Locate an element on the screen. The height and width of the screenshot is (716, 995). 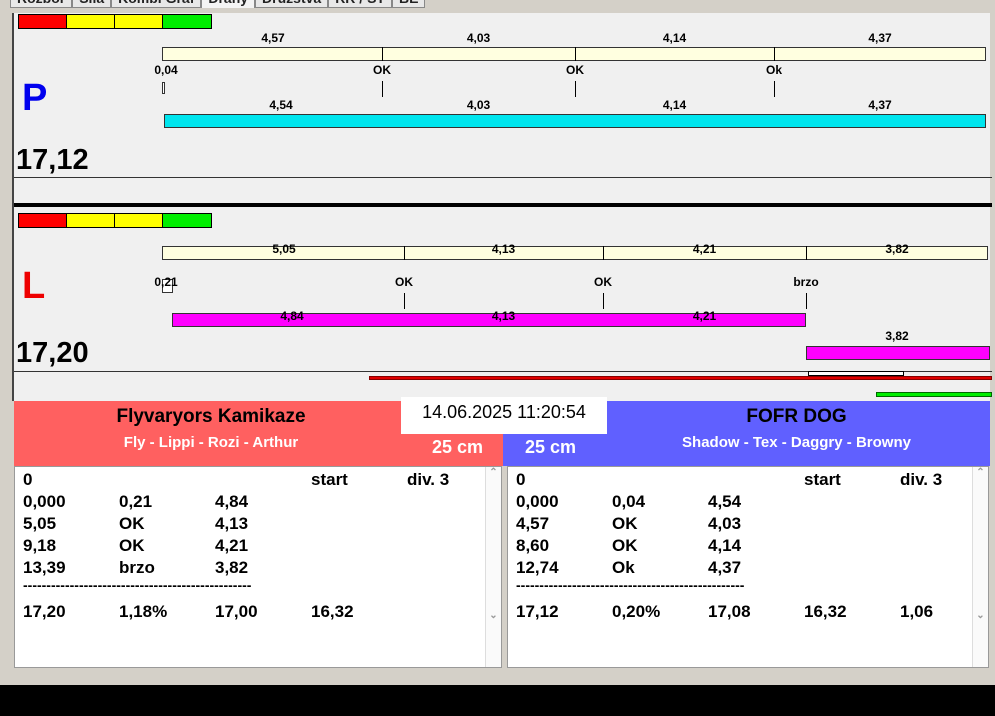
split-label: 5,05 is located at coordinates (284, 249).